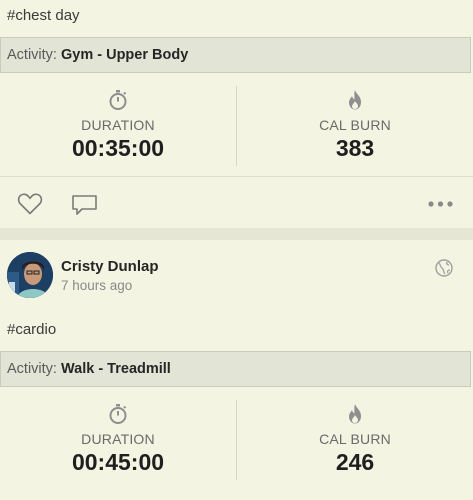 This screenshot has width=473, height=500. I want to click on duration-stat: DURATION 00:35:00, so click(118, 126).